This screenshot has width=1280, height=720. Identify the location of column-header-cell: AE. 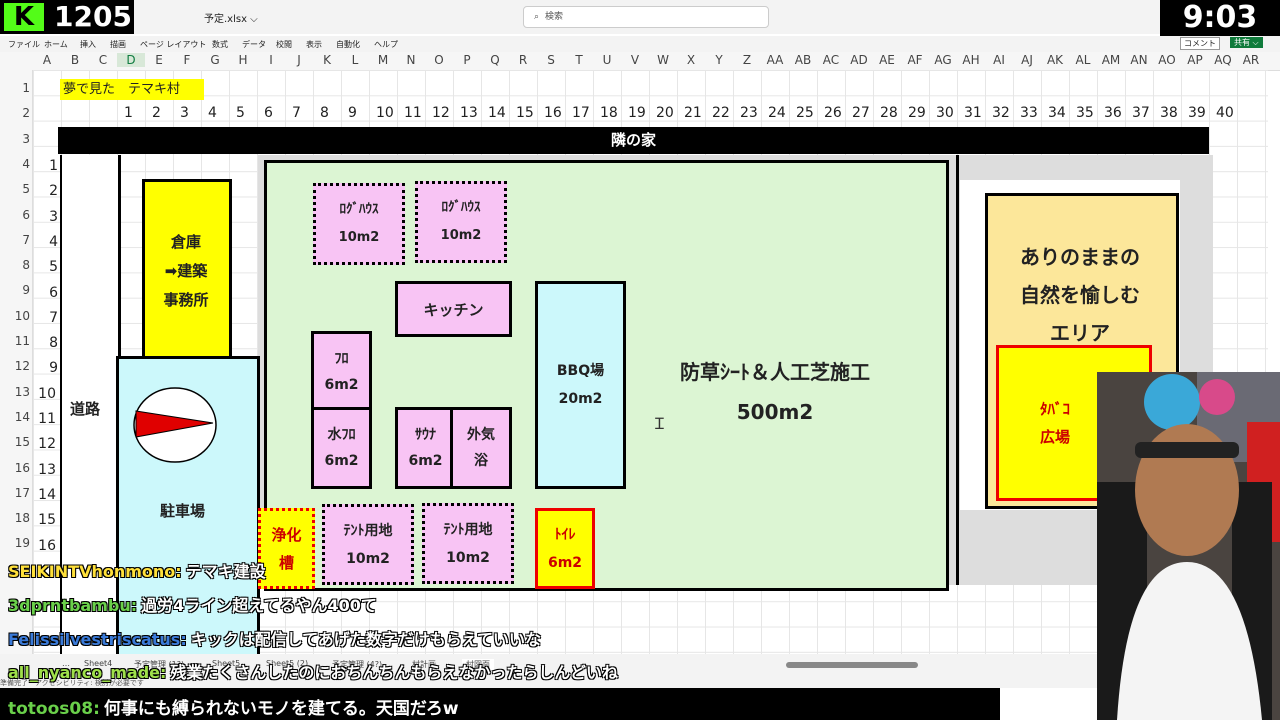
(887, 60).